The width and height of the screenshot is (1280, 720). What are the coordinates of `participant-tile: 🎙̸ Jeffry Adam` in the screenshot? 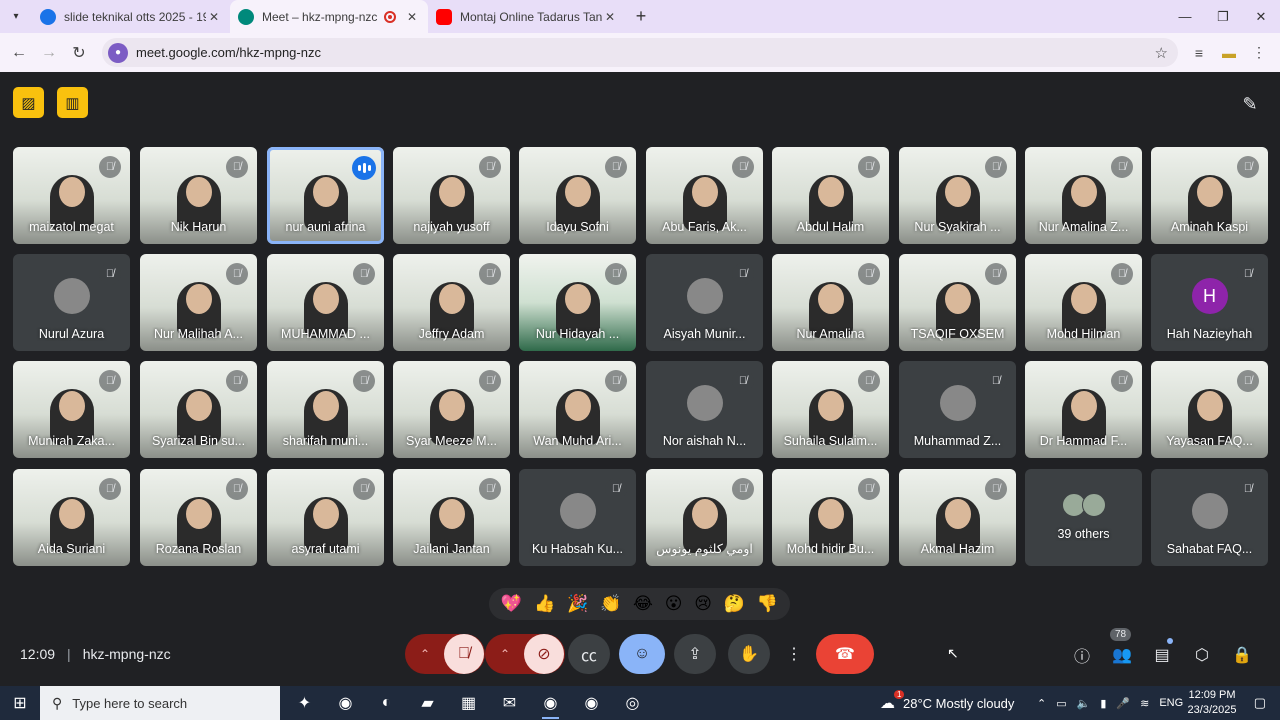 It's located at (451, 302).